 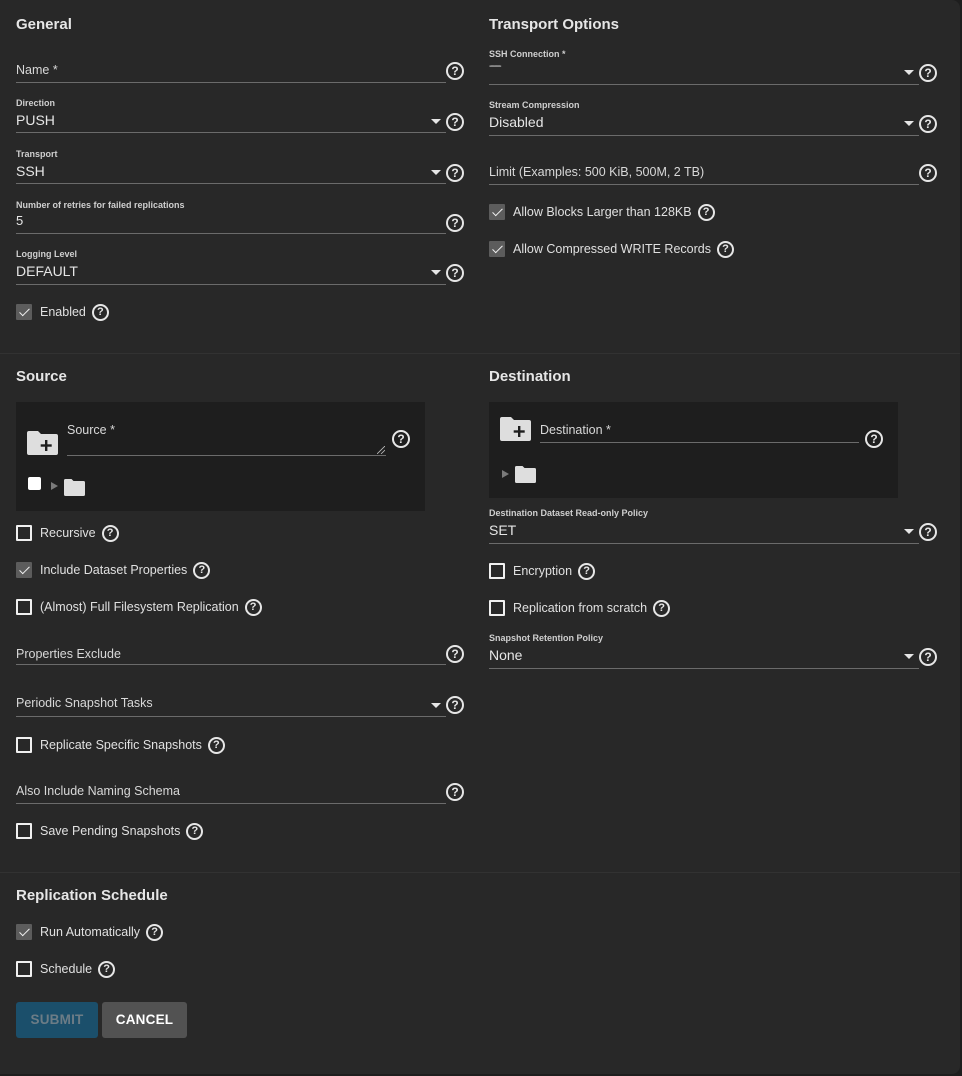 I want to click on section-divider, so click(x=480, y=872).